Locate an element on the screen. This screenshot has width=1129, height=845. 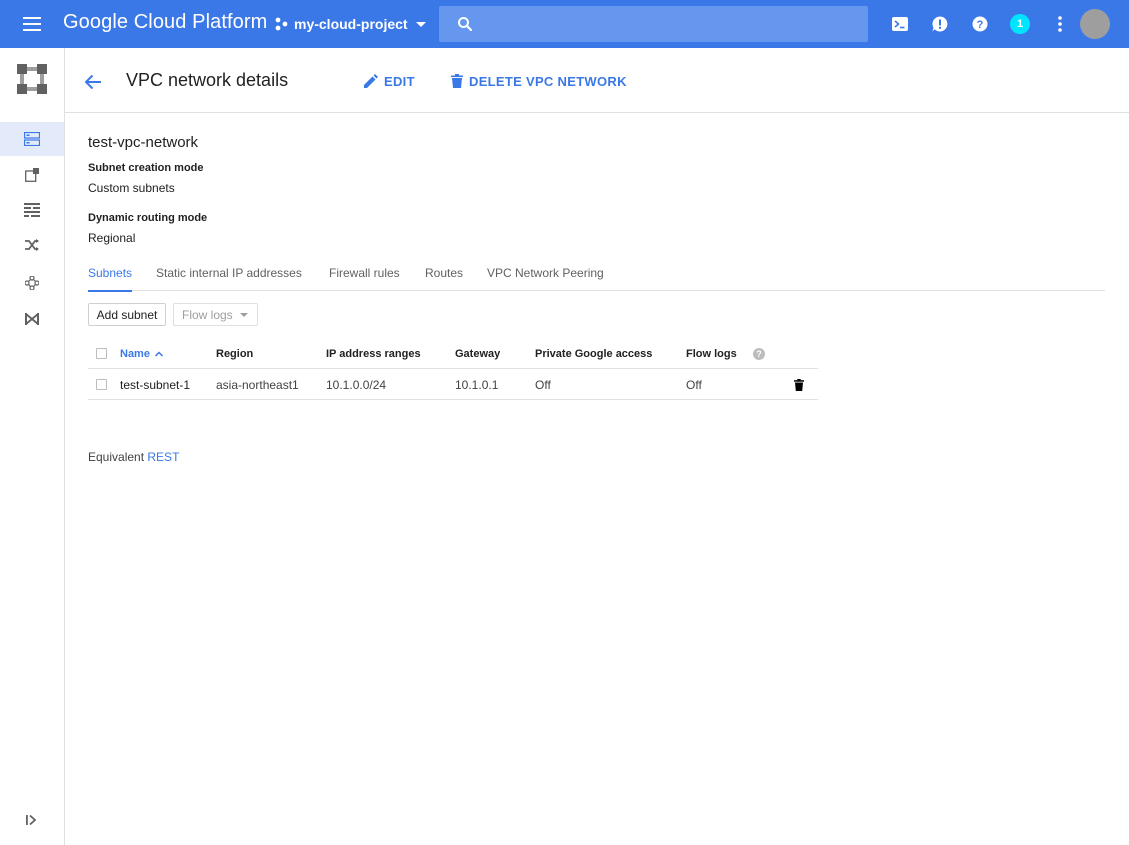
avatar is located at coordinates (1095, 24).